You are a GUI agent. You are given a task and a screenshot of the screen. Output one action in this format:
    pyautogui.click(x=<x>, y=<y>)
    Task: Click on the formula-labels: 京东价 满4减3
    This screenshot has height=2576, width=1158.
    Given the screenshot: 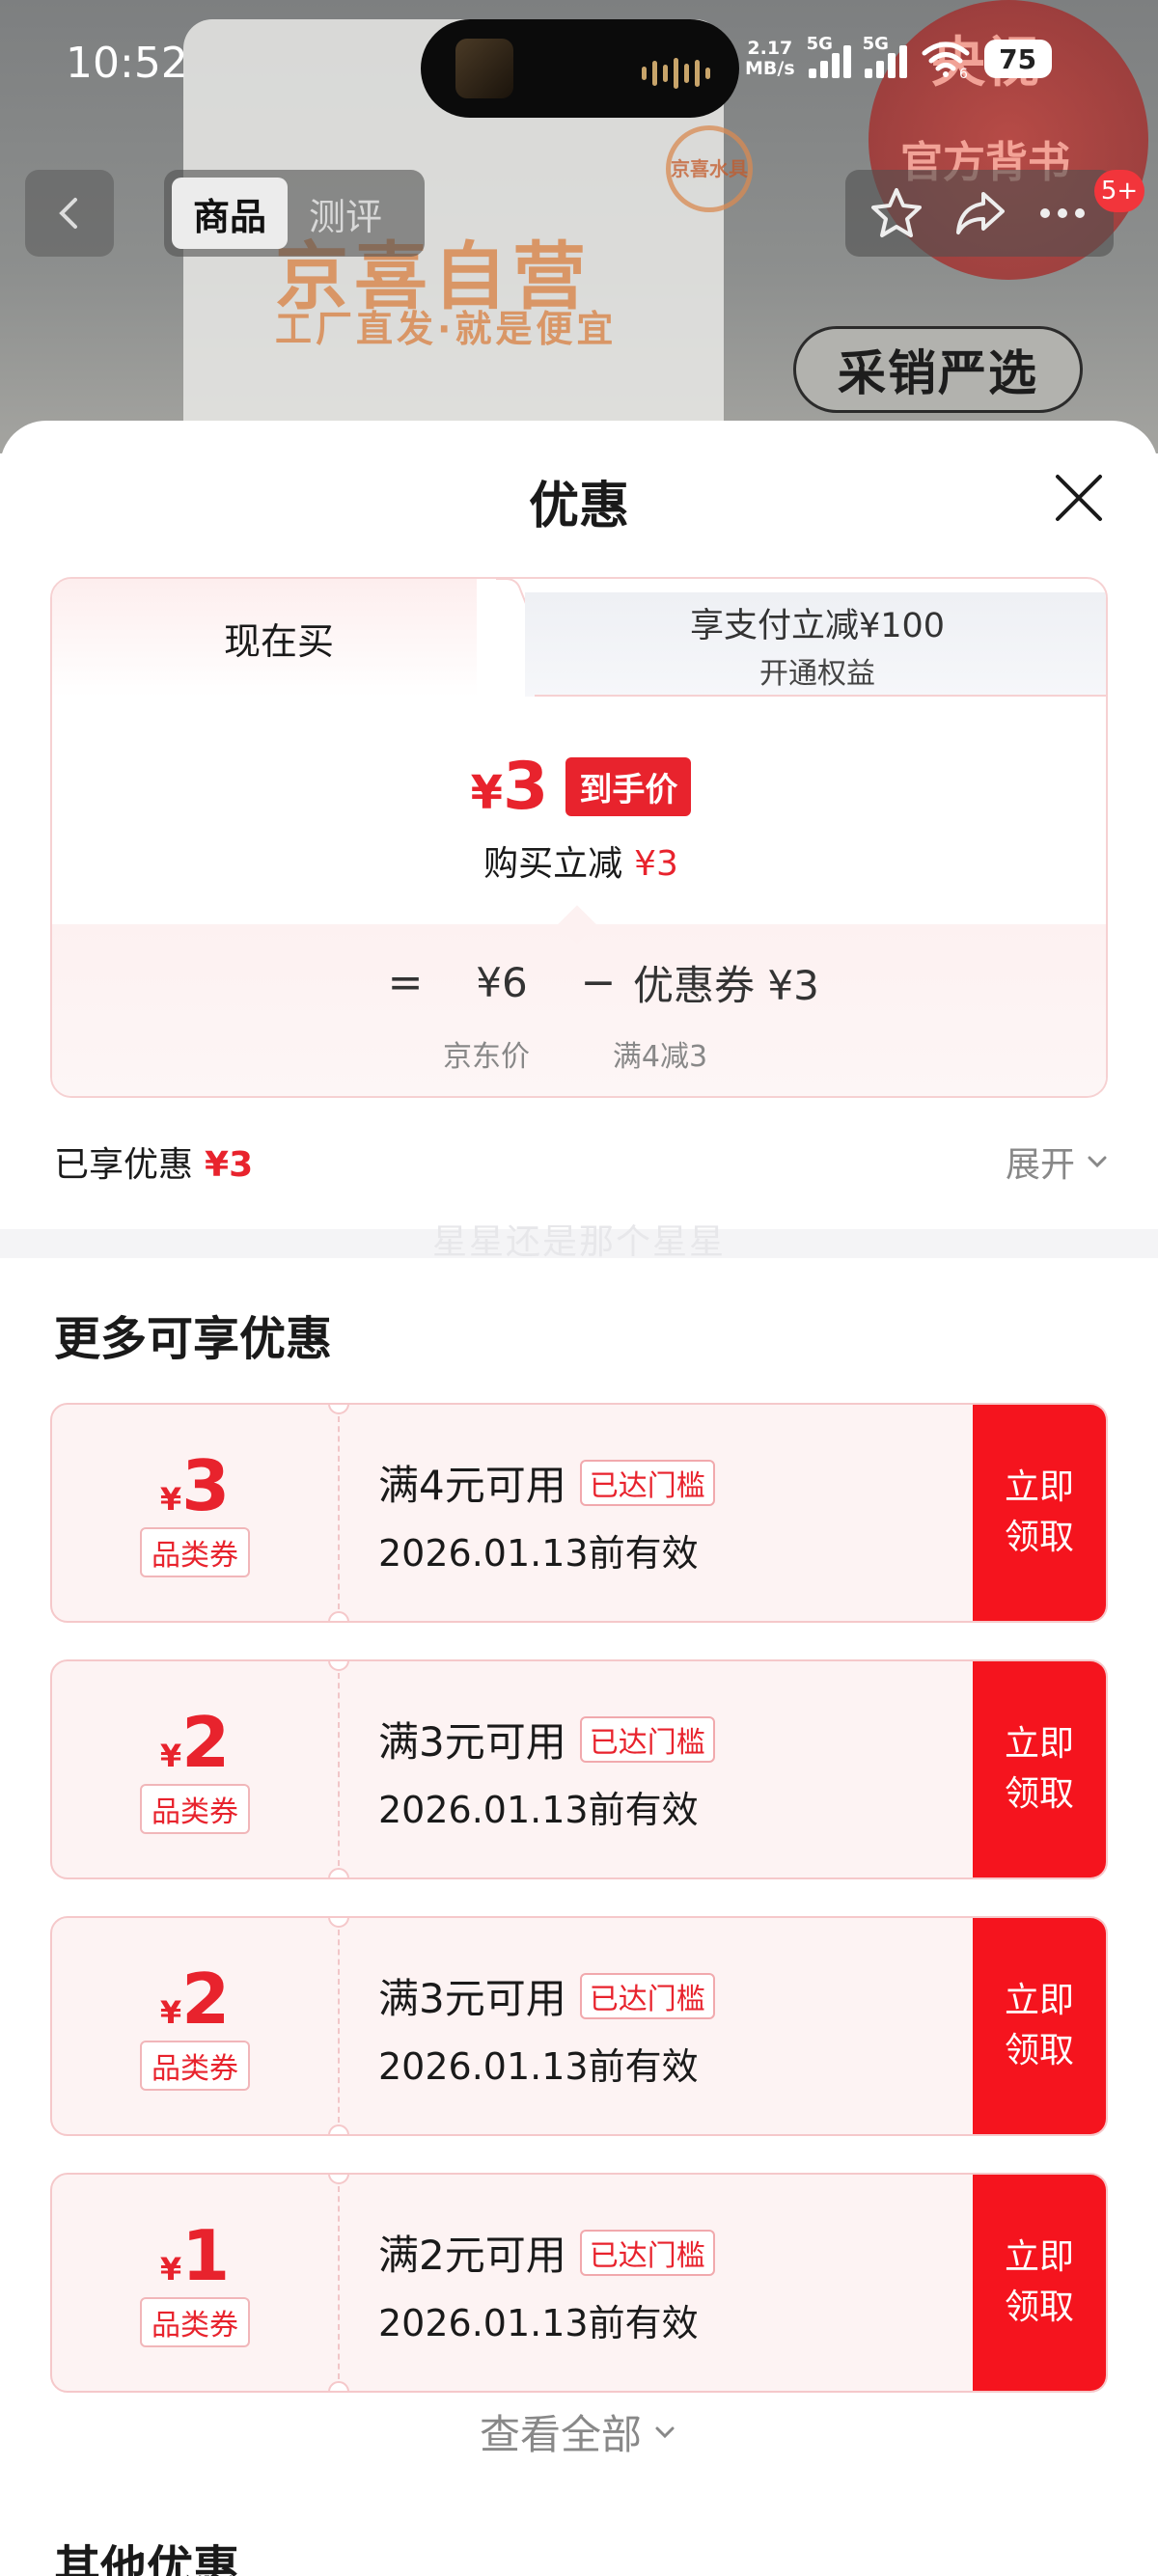 What is the action you would take?
    pyautogui.click(x=582, y=1053)
    